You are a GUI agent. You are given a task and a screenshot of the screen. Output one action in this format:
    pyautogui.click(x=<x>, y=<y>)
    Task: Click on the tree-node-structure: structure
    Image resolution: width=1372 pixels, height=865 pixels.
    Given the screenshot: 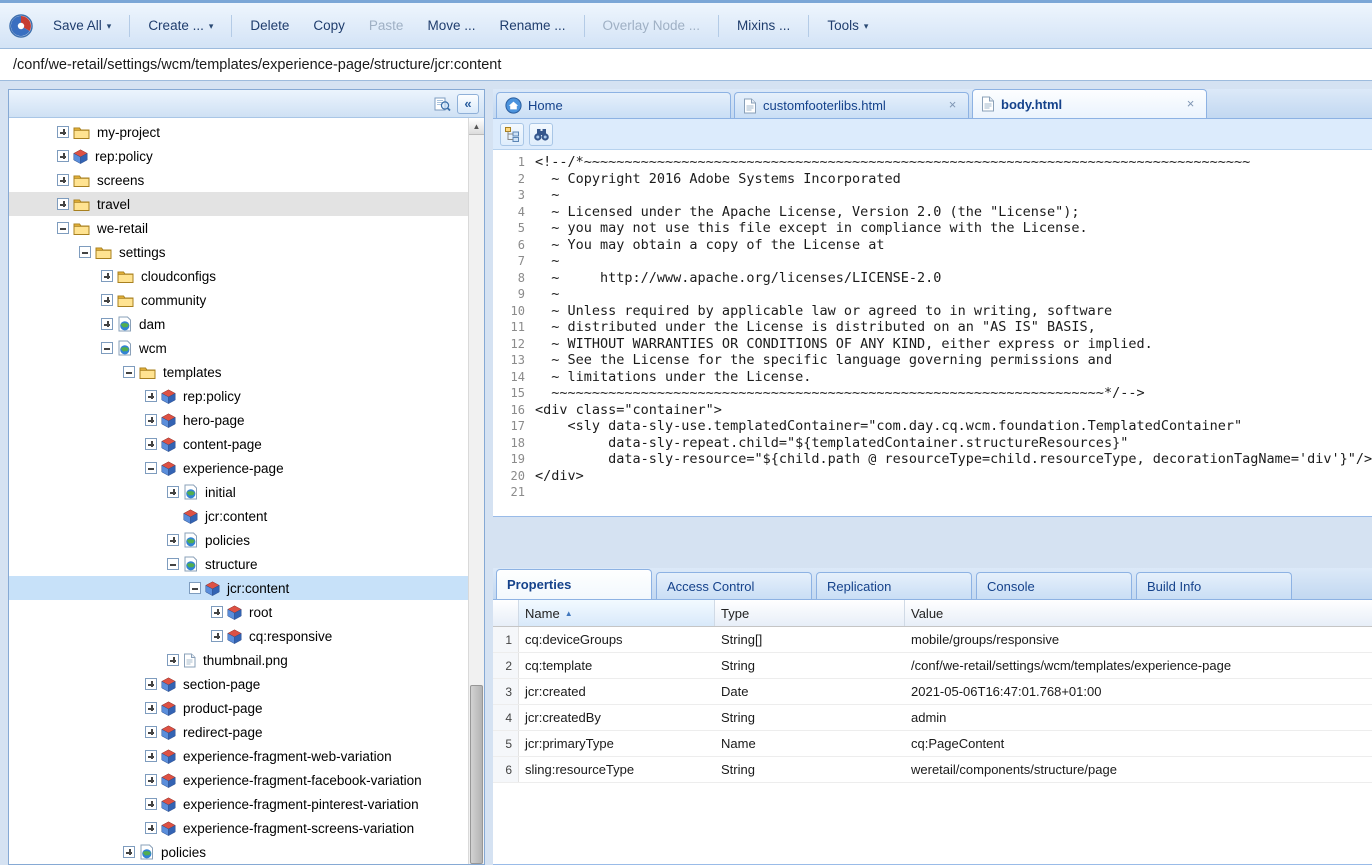 What is the action you would take?
    pyautogui.click(x=246, y=564)
    